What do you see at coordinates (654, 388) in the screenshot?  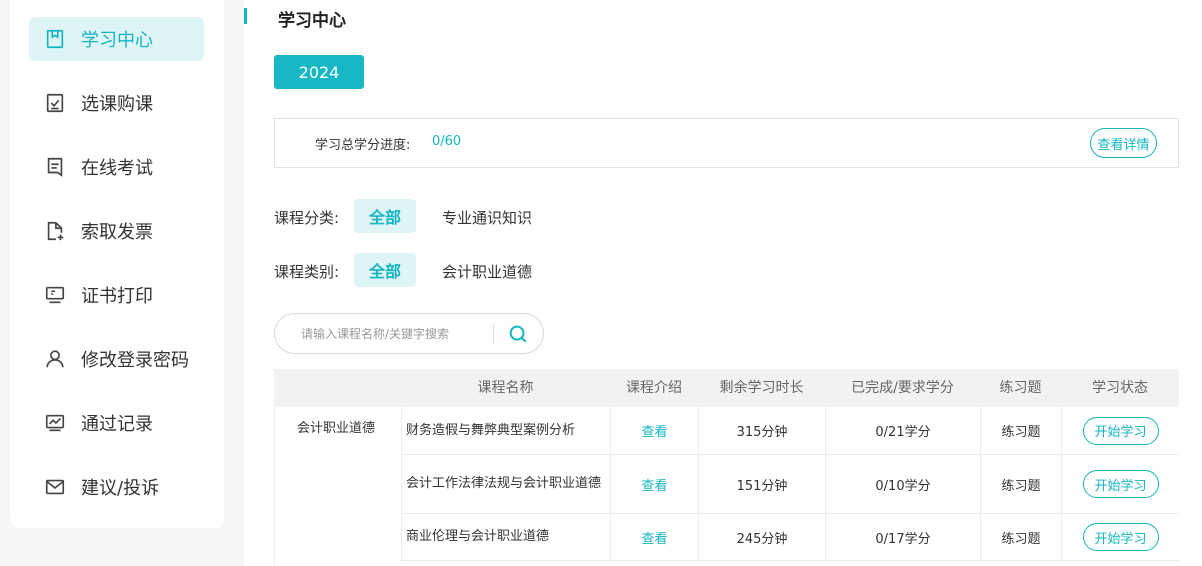 I see `column-header: 课程介绍` at bounding box center [654, 388].